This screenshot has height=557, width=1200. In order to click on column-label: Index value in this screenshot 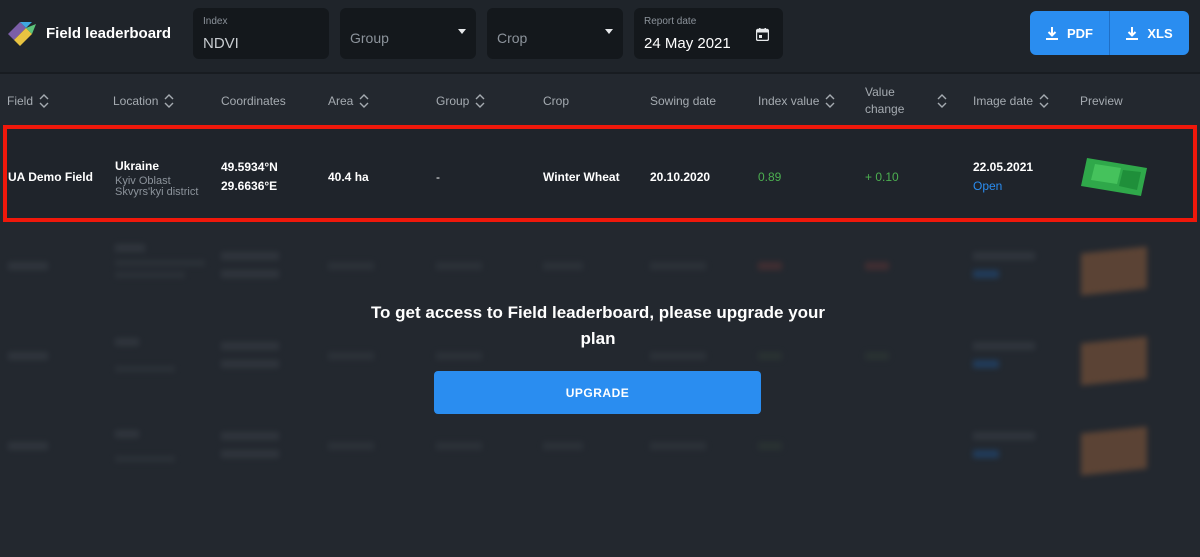, I will do `click(789, 101)`.